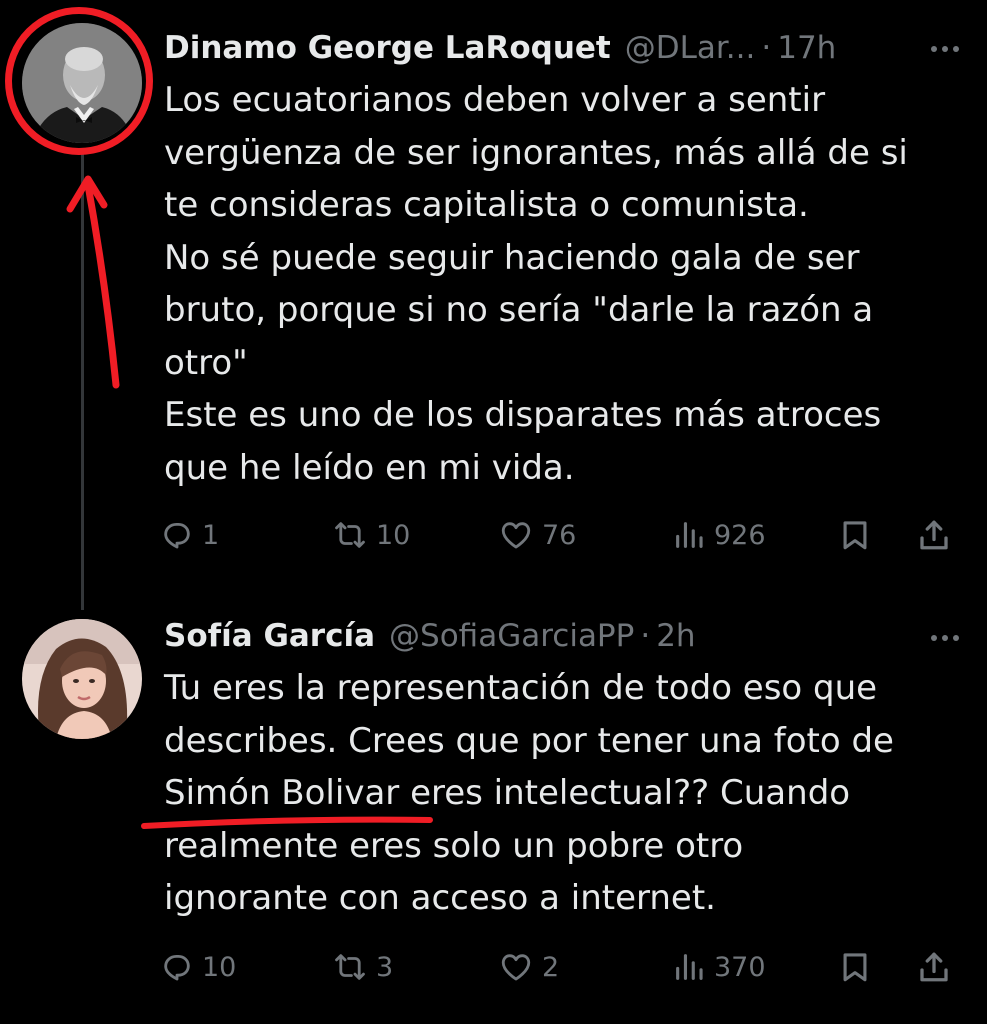 The image size is (987, 1024). I want to click on portrait-photo, so click(82, 83).